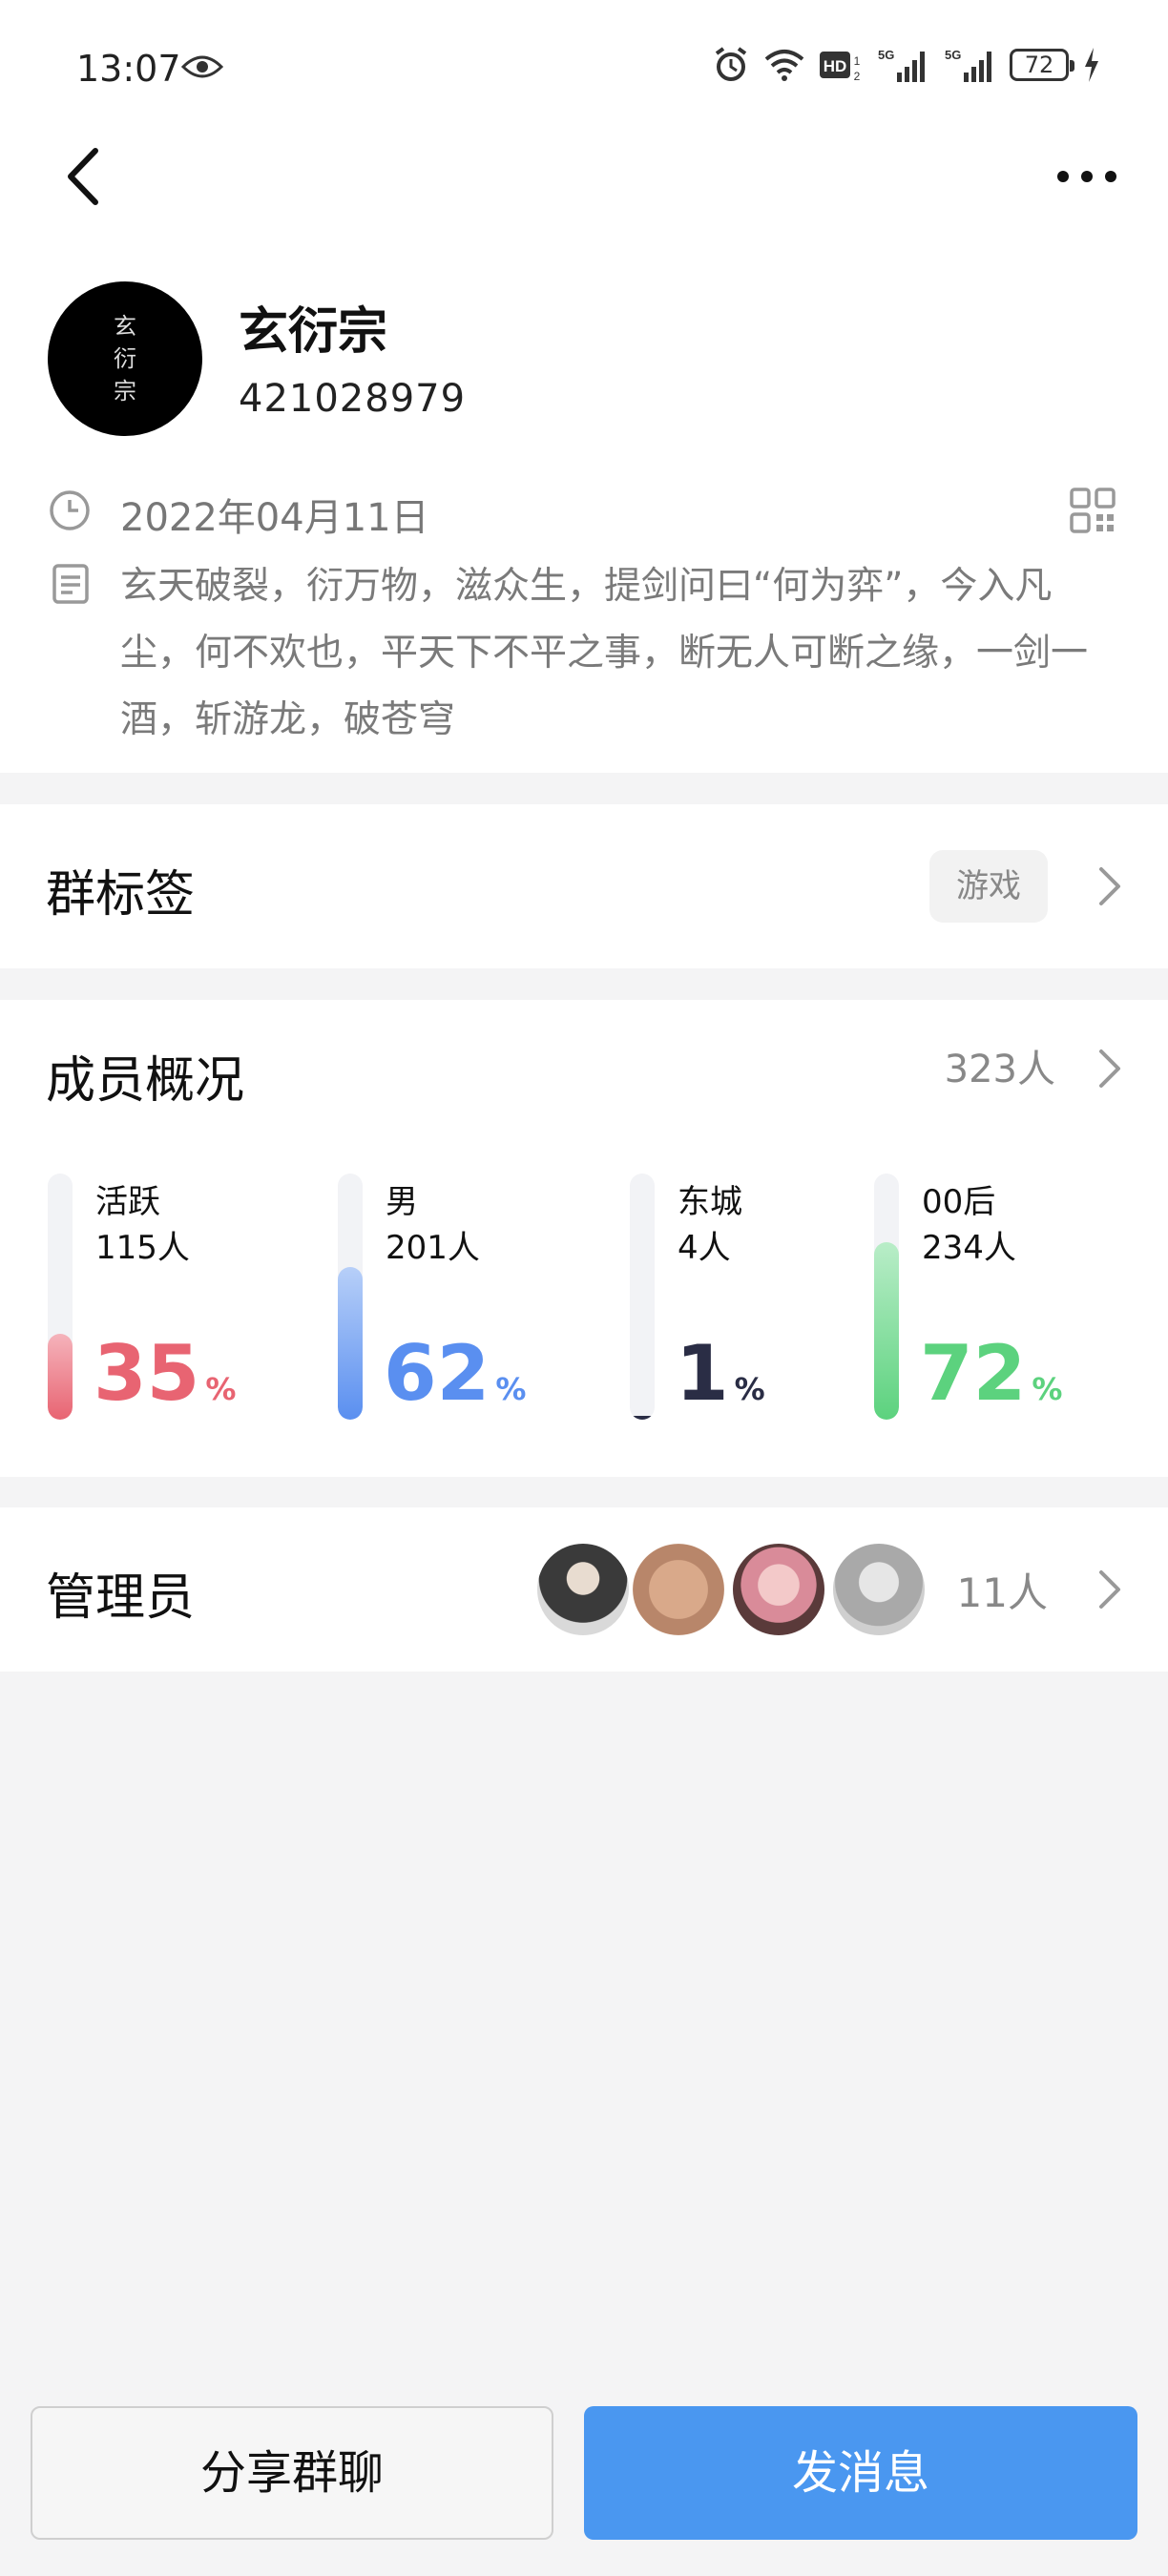  What do you see at coordinates (121, 895) in the screenshot?
I see `section-title-tags: 群标签` at bounding box center [121, 895].